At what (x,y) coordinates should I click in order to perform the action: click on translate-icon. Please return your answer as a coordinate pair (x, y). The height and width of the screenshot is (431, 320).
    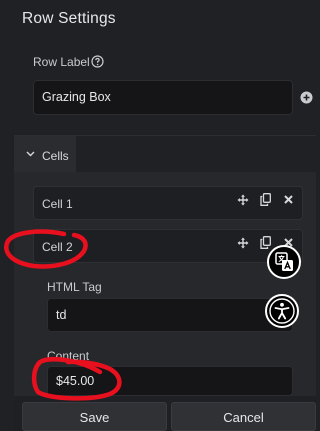
    Looking at the image, I should click on (284, 261).